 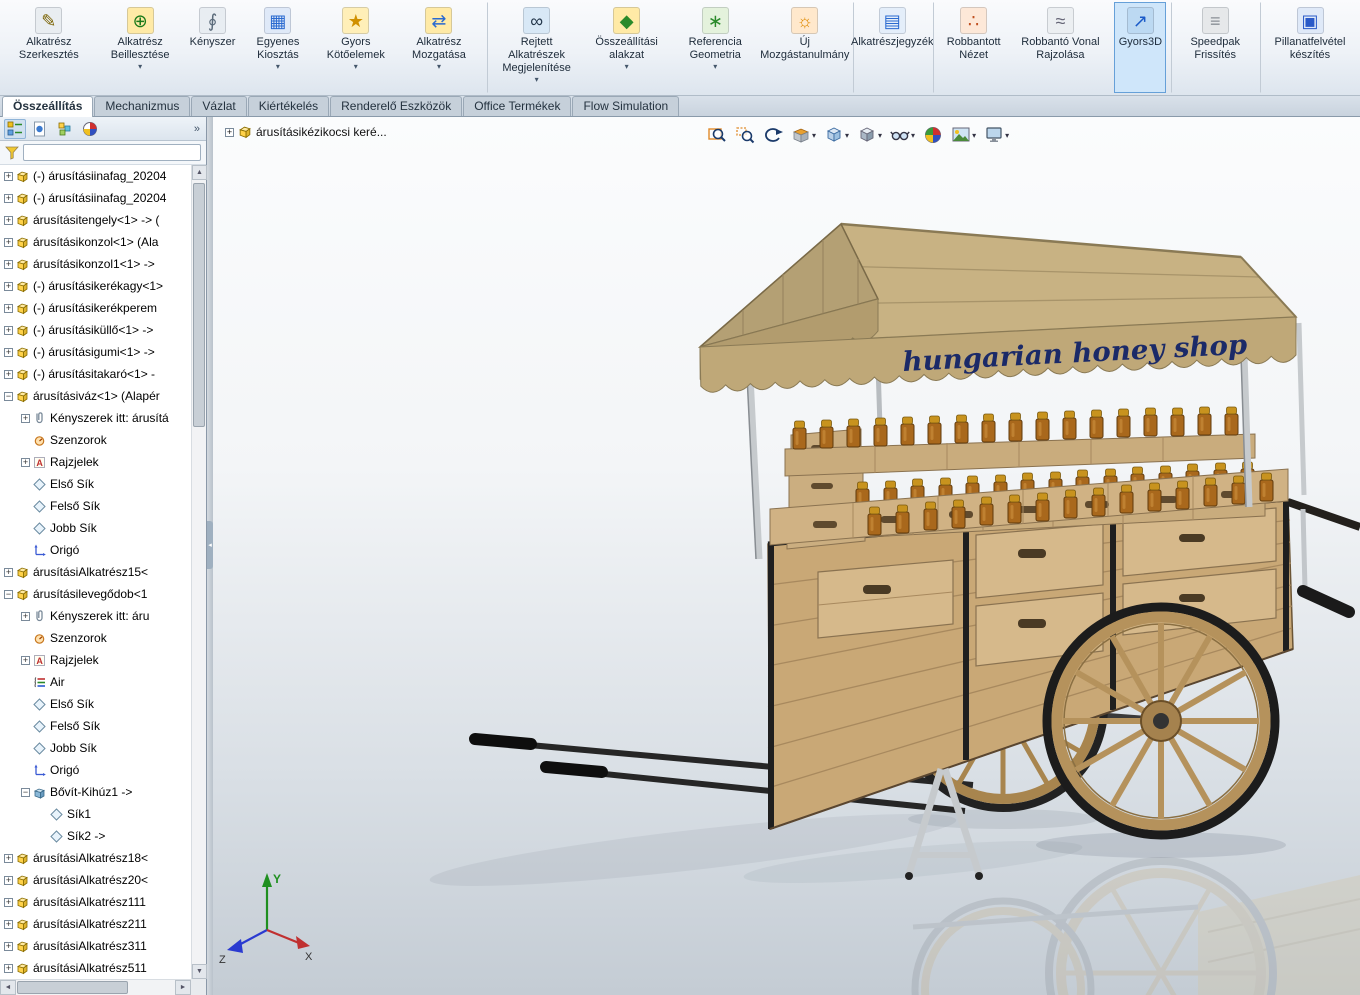 I want to click on scroll-right-icon, so click(x=183, y=987).